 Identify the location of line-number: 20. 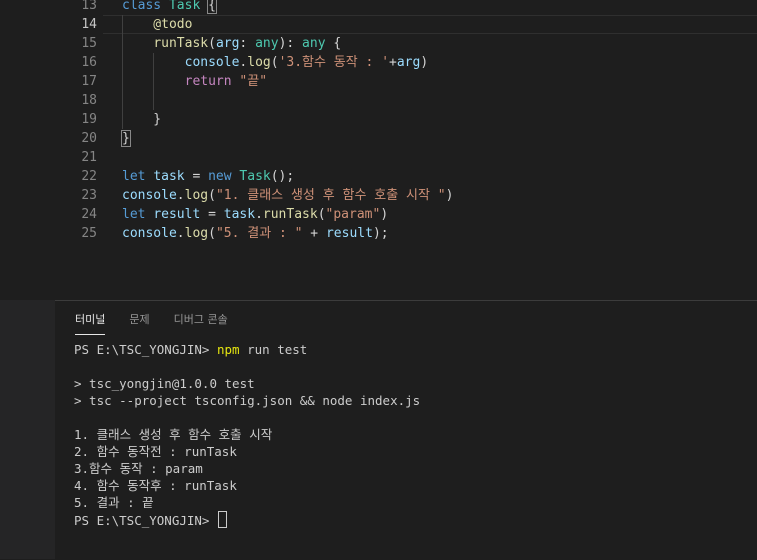
(89, 138).